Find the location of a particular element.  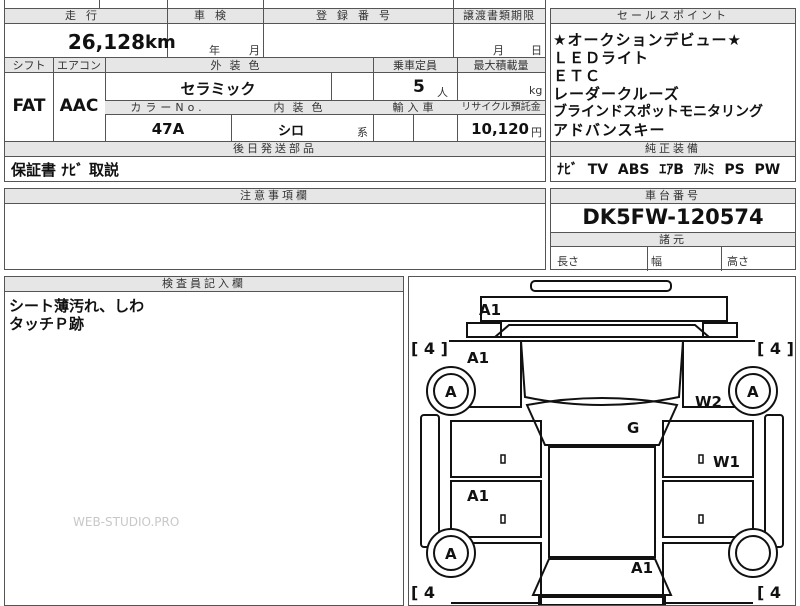

mileage-header: 走行 is located at coordinates (86, 15).